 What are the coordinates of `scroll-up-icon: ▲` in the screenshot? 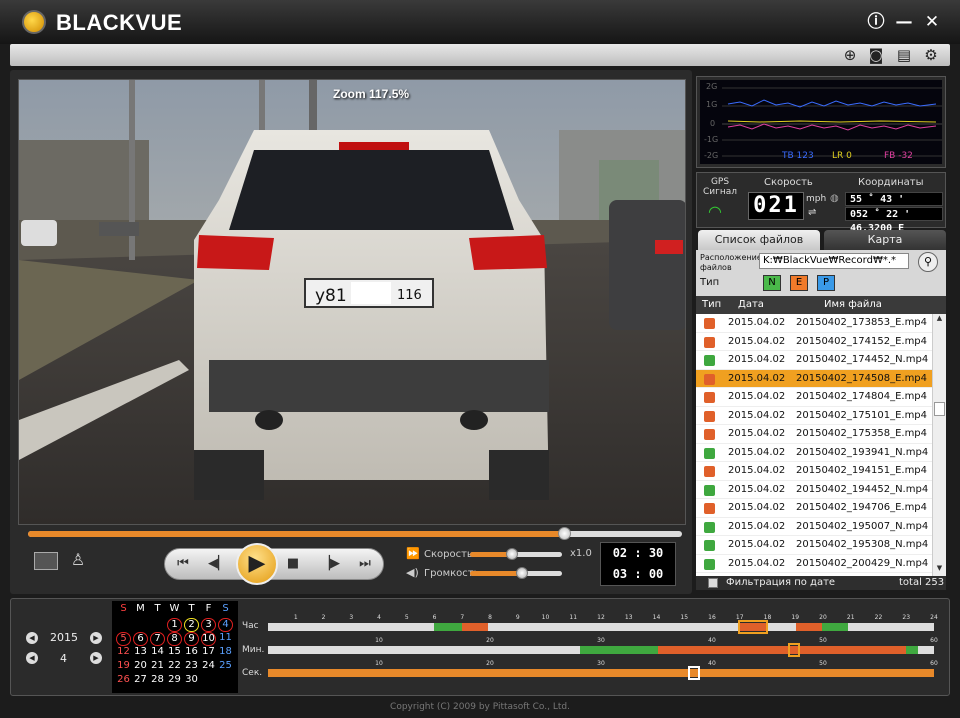 It's located at (939, 319).